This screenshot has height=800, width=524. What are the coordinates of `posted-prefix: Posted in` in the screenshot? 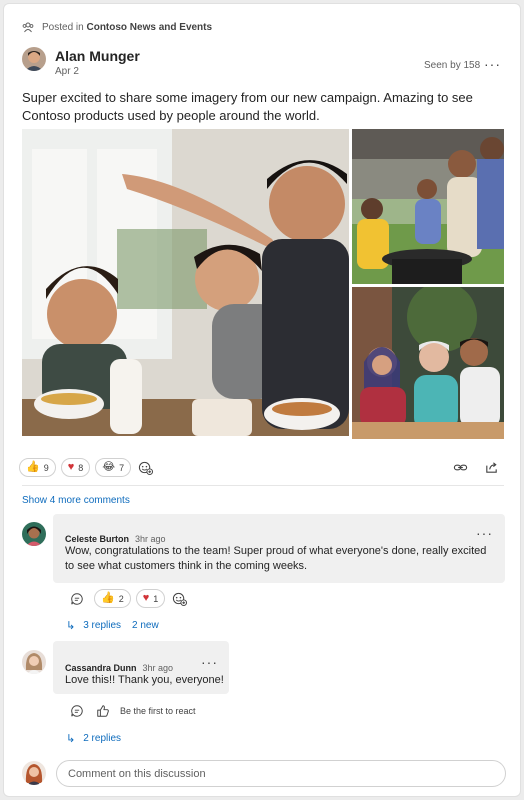 It's located at (63, 27).